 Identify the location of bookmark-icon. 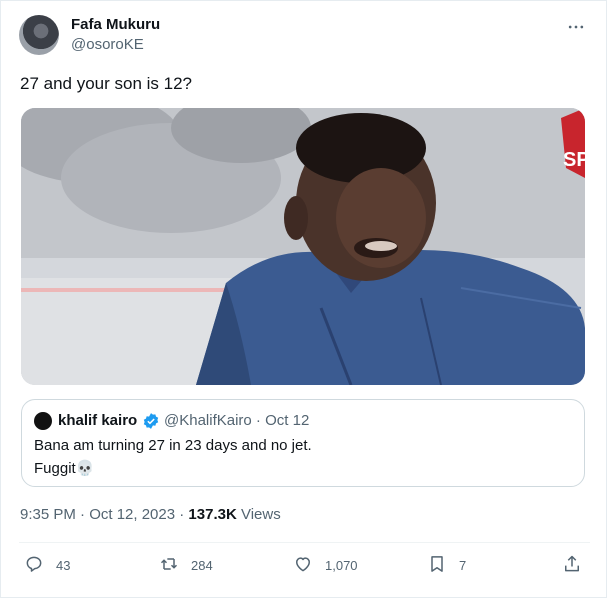
(437, 565).